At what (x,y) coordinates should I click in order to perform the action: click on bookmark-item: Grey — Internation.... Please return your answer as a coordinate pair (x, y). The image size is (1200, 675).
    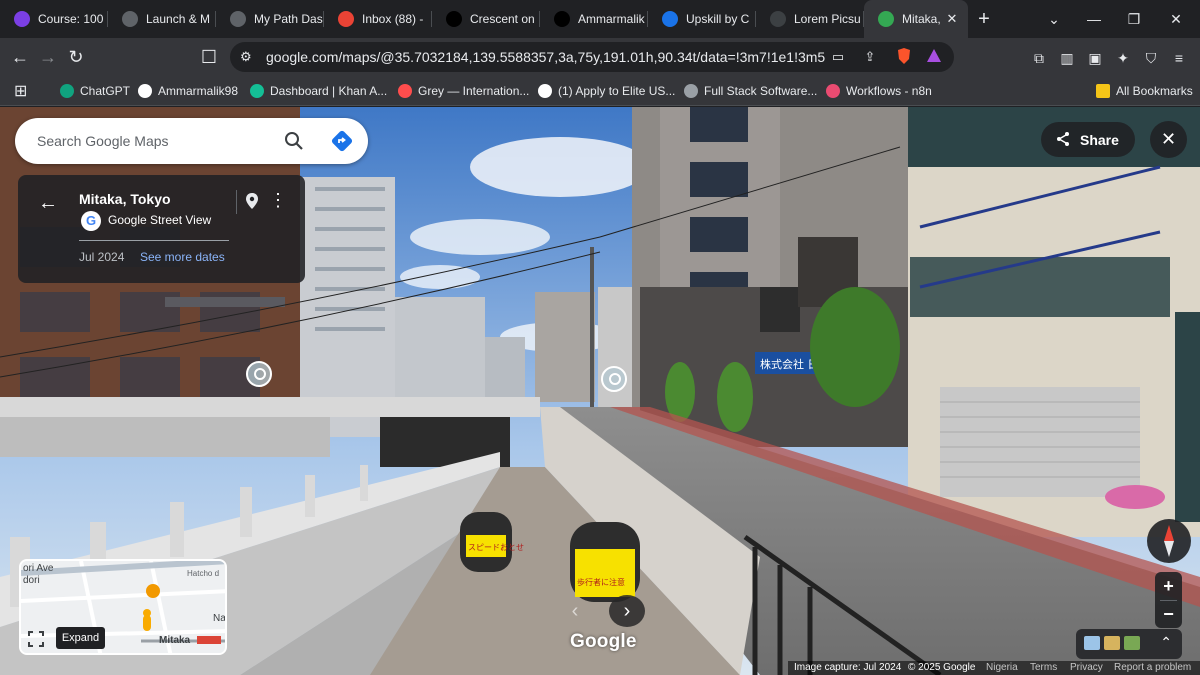
    Looking at the image, I should click on (463, 91).